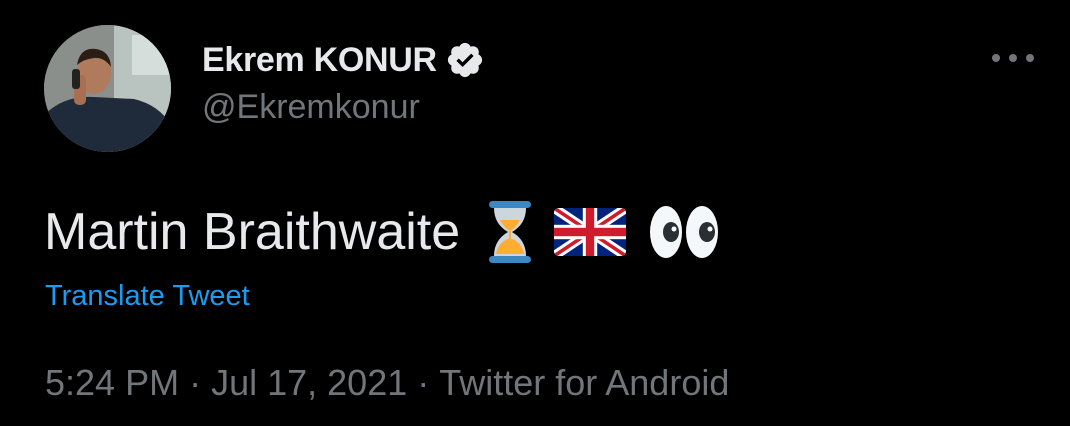  Describe the element at coordinates (311, 107) in the screenshot. I see `author-handle: @Ekremkonur` at that location.